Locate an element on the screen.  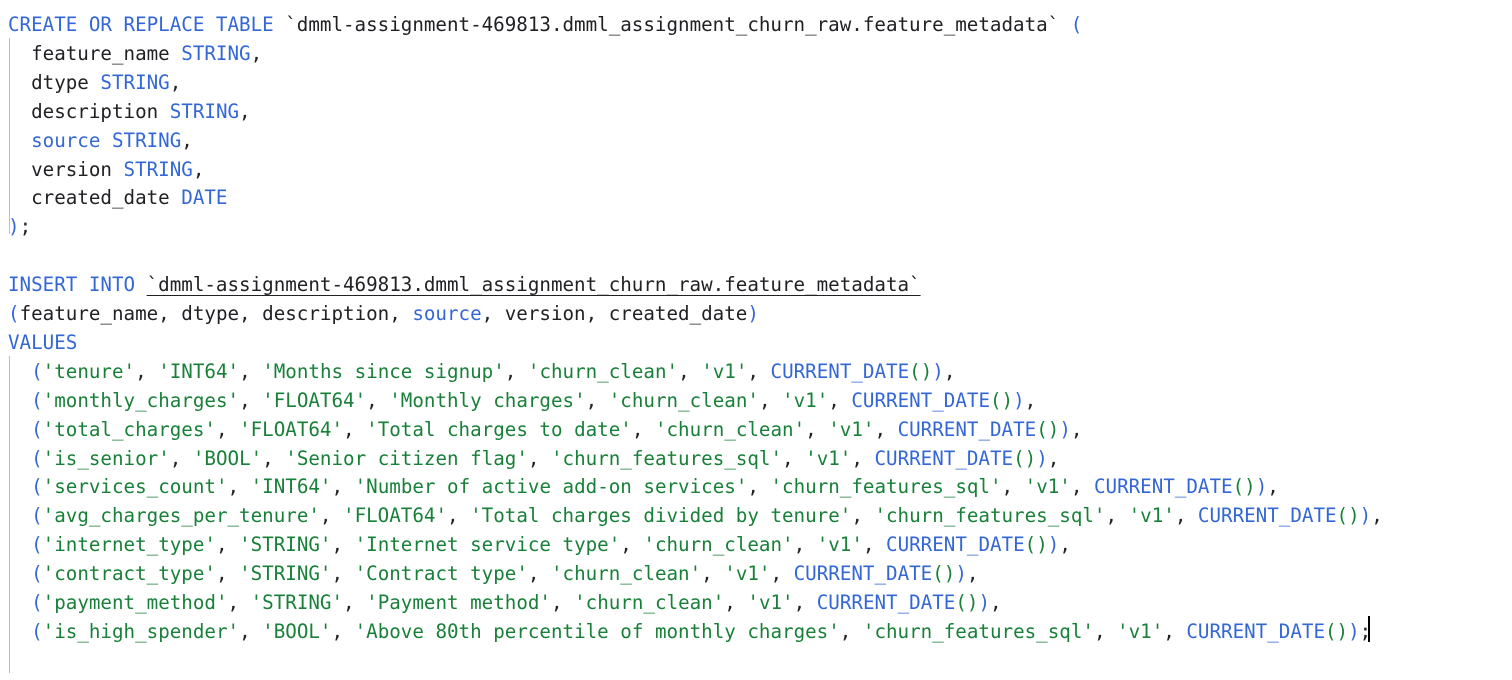
code-token: 'Total charges to date' is located at coordinates (499, 429).